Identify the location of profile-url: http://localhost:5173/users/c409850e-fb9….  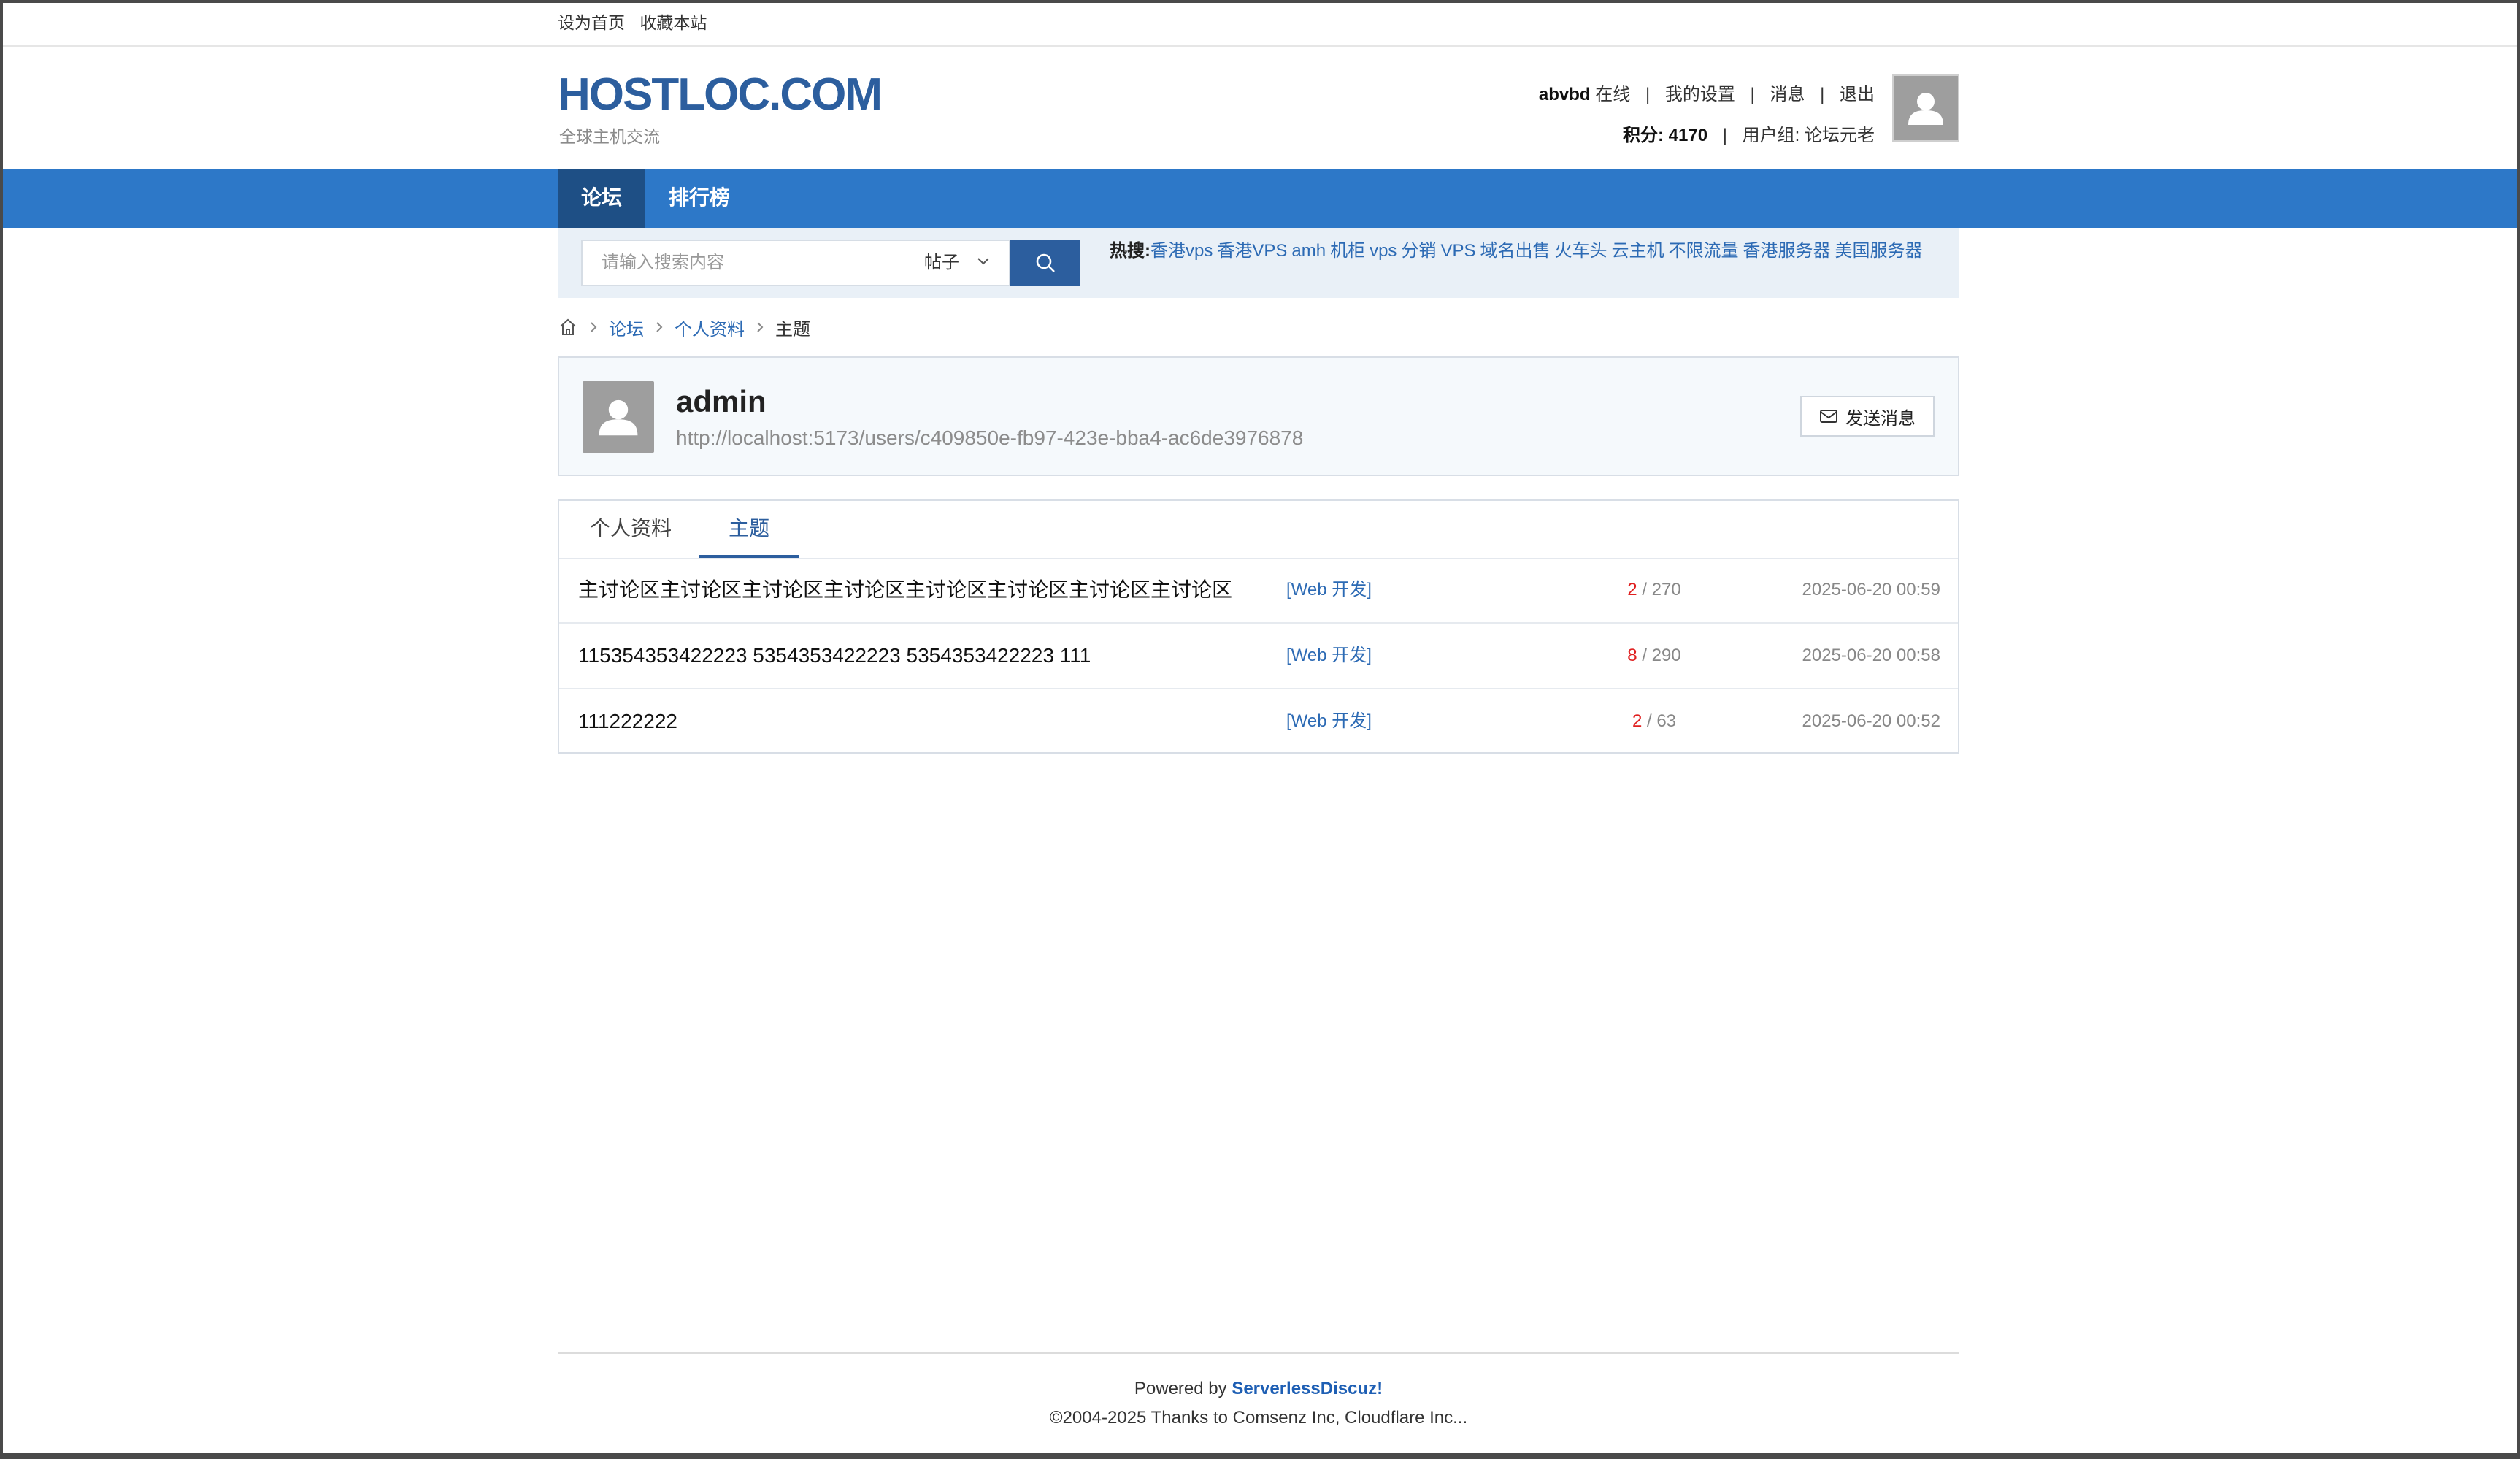
(990, 437).